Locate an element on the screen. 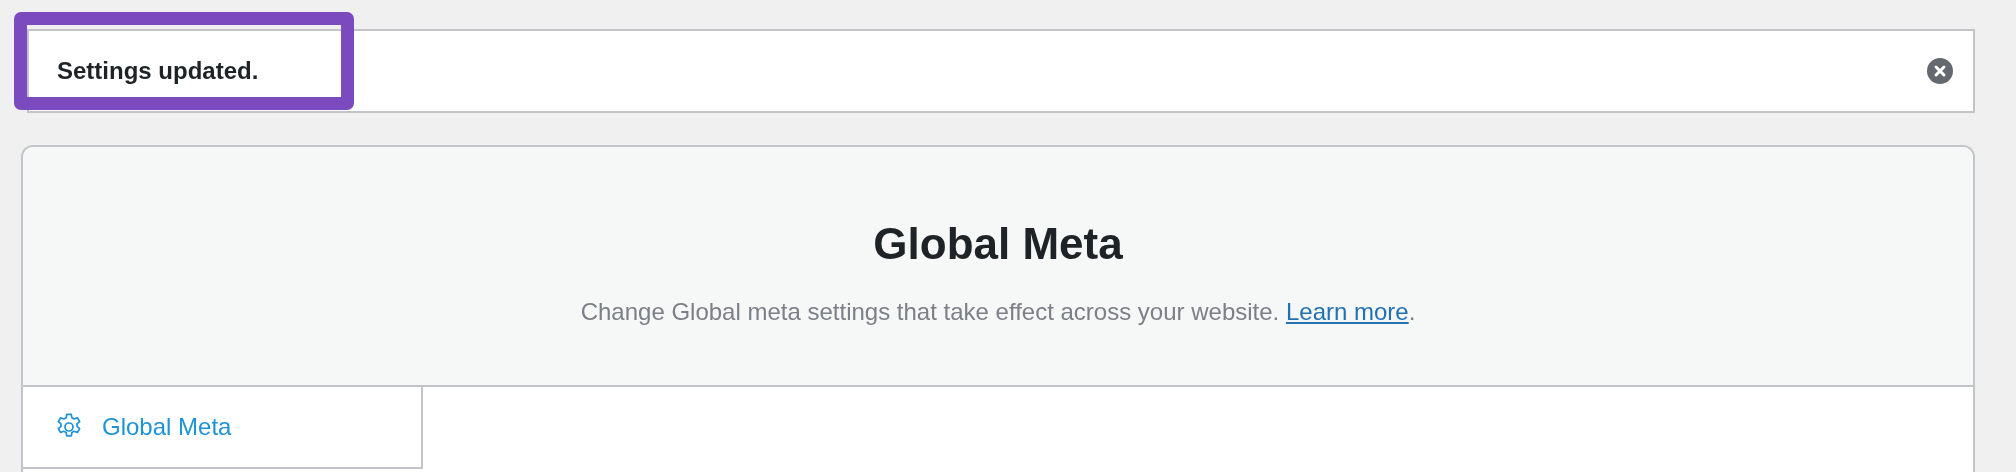 The width and height of the screenshot is (2016, 472). notice-message: Settings updated. is located at coordinates (158, 71).